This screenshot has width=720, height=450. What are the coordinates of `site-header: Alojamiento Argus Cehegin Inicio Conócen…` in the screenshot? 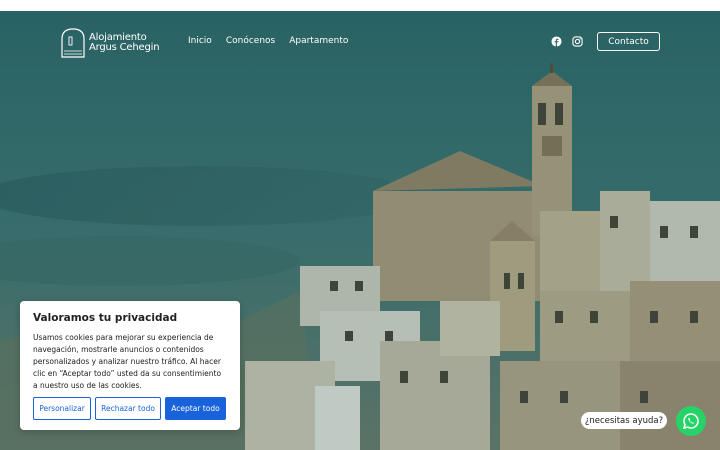 It's located at (360, 41).